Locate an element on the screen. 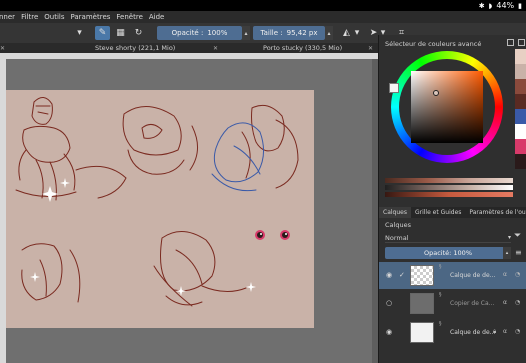  tab-label: Porto stucky (330,5 Mio) is located at coordinates (303, 48).